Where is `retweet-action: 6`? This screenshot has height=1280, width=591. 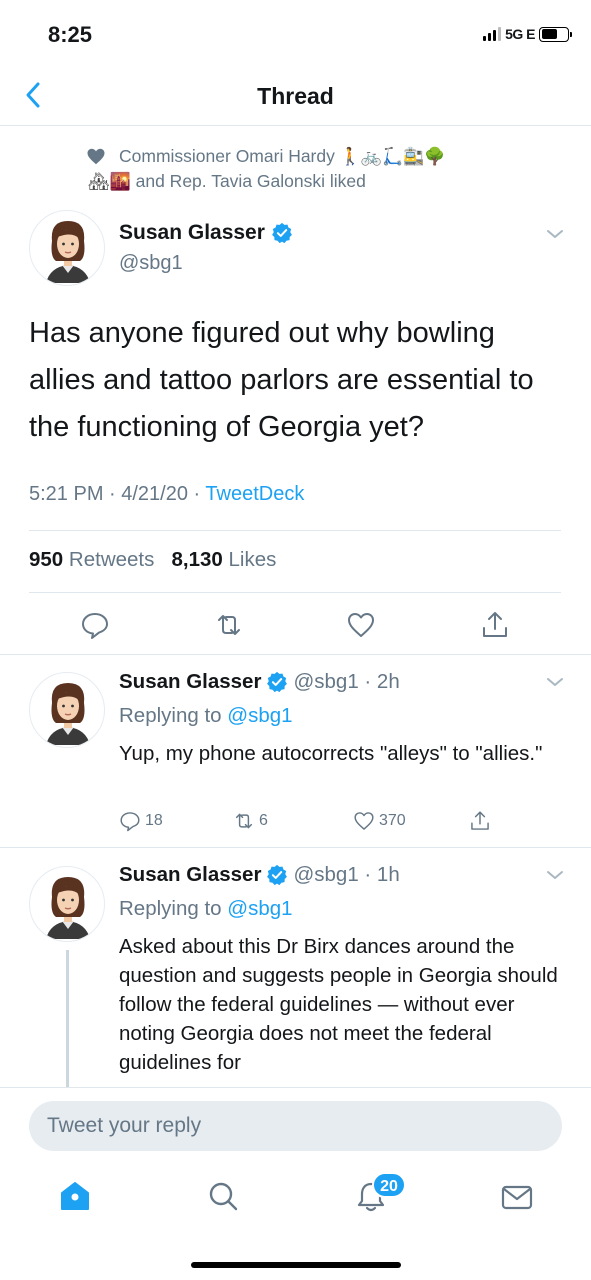 retweet-action: 6 is located at coordinates (250, 821).